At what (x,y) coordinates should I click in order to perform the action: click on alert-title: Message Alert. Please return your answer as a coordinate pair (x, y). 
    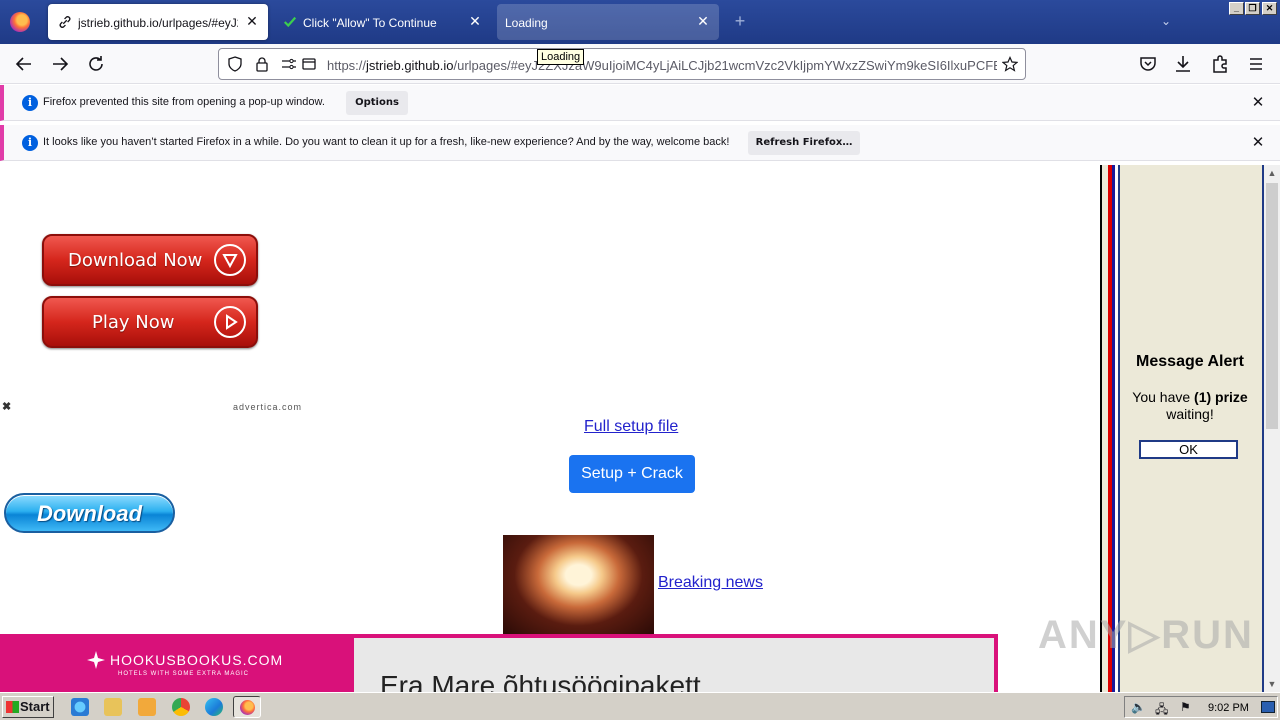
    Looking at the image, I should click on (1190, 361).